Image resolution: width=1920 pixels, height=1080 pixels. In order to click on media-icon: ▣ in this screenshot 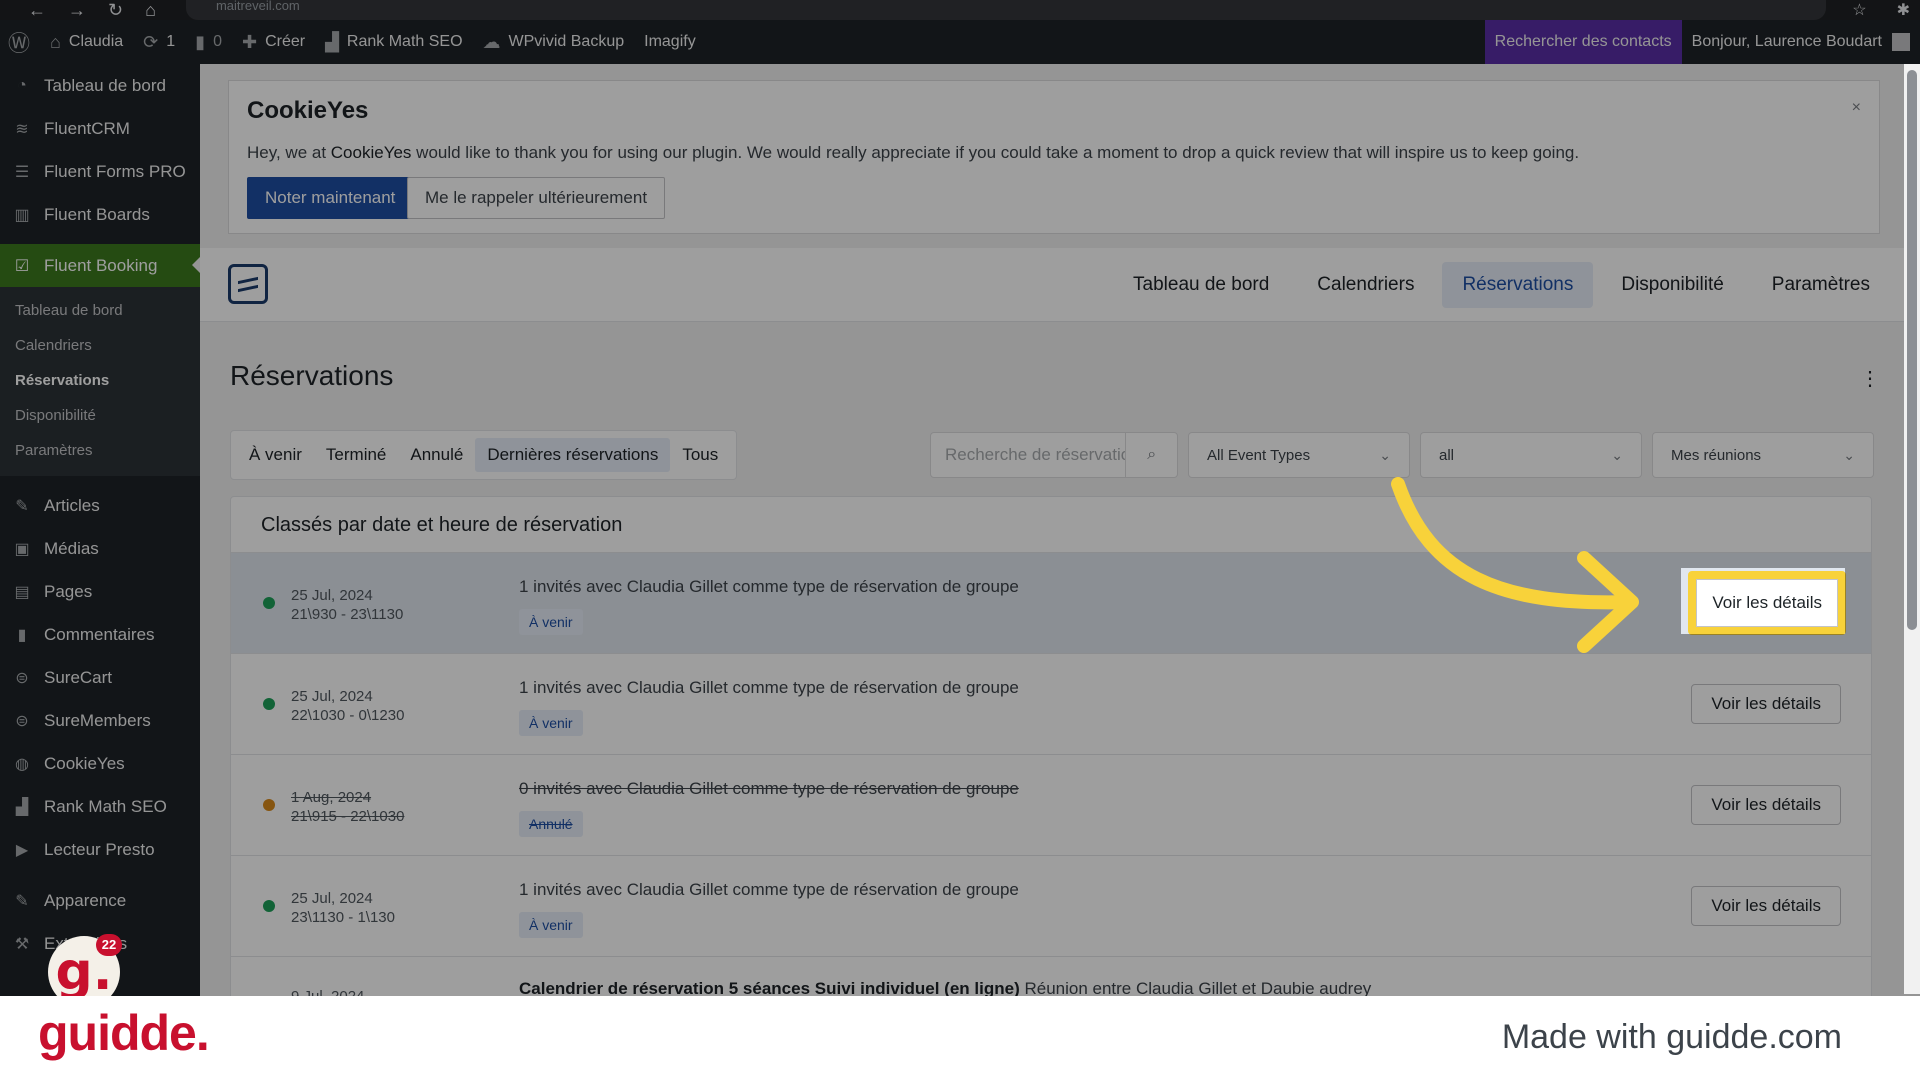, I will do `click(22, 549)`.